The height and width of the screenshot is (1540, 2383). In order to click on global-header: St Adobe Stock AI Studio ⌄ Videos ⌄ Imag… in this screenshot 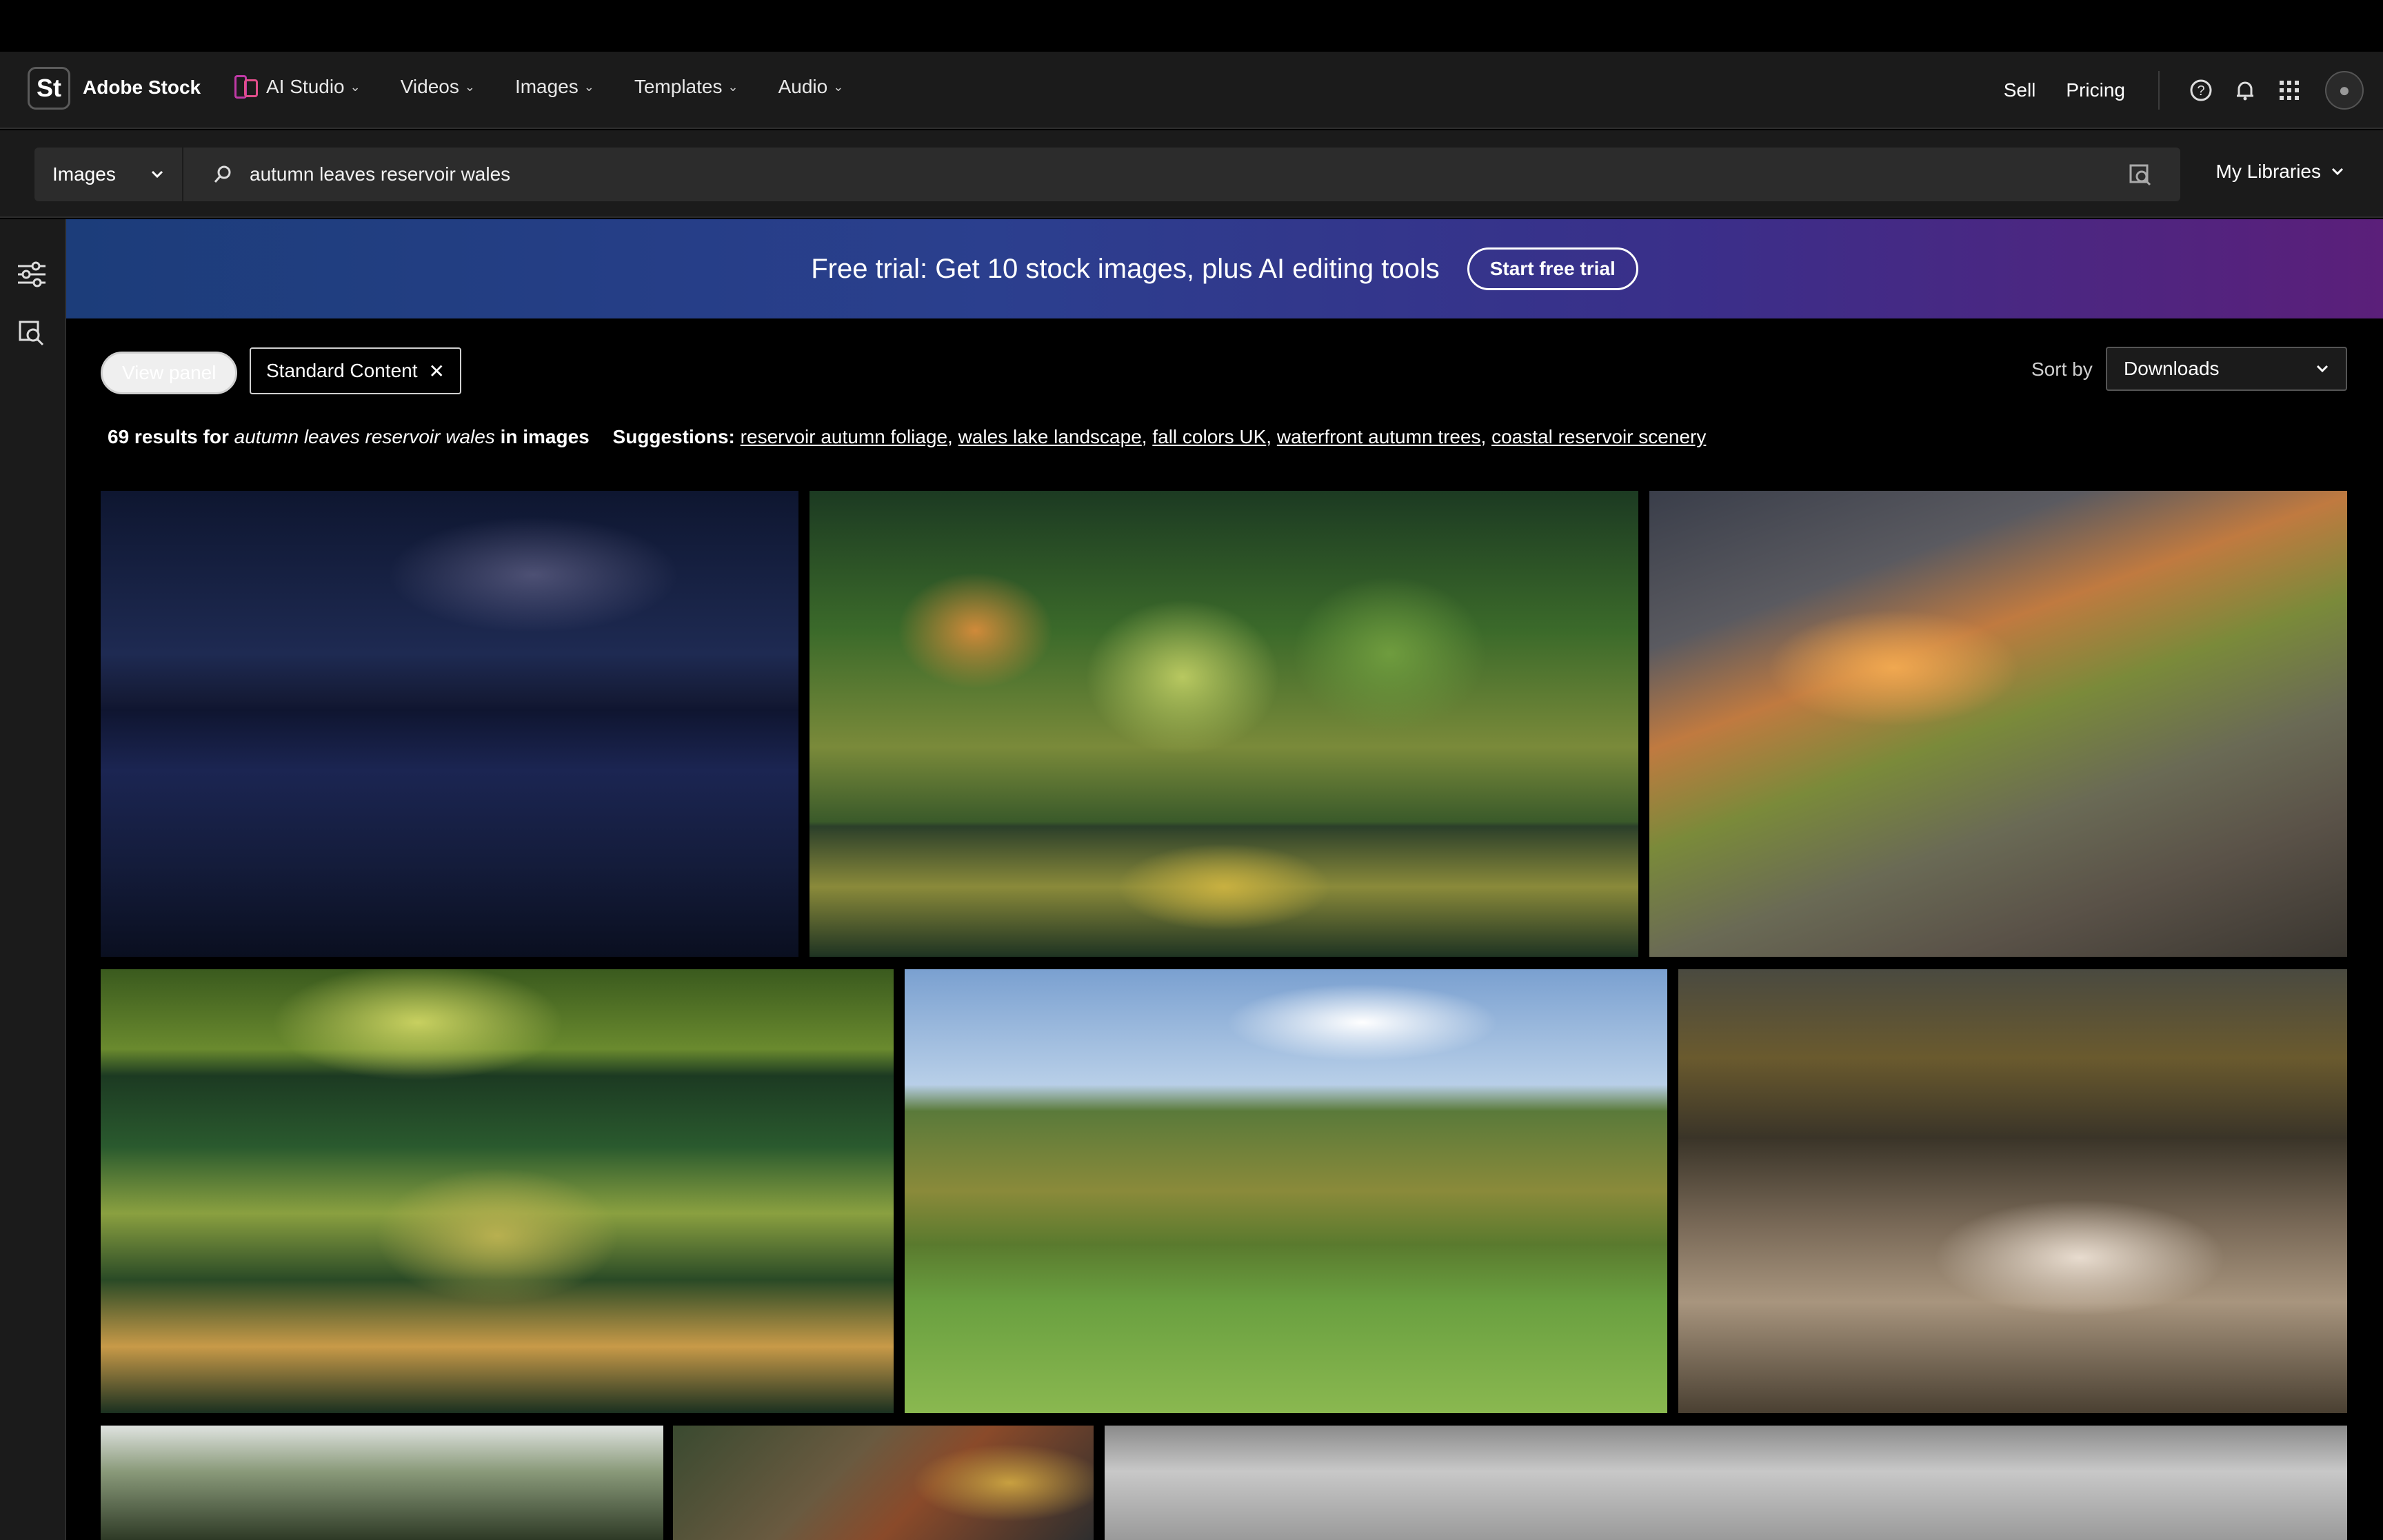, I will do `click(1191, 91)`.